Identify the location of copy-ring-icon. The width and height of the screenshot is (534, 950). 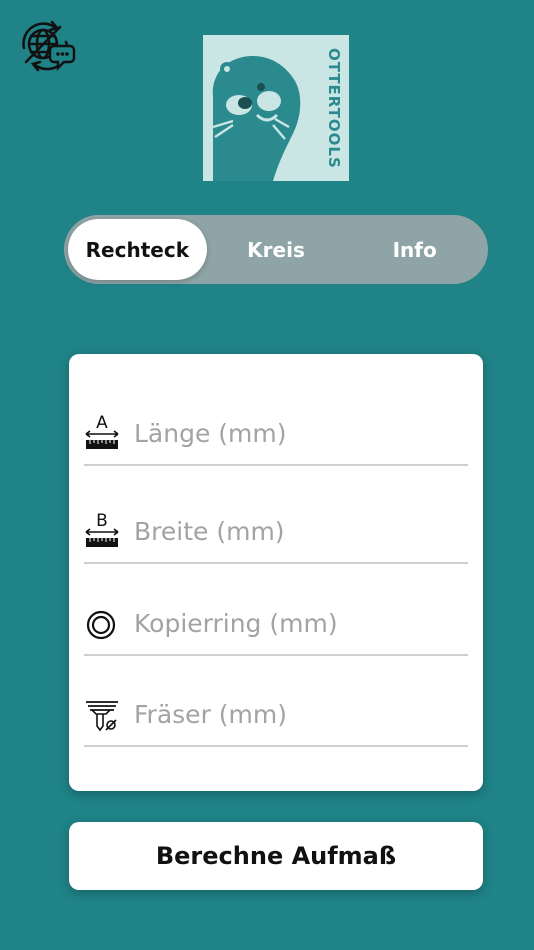
(101, 625).